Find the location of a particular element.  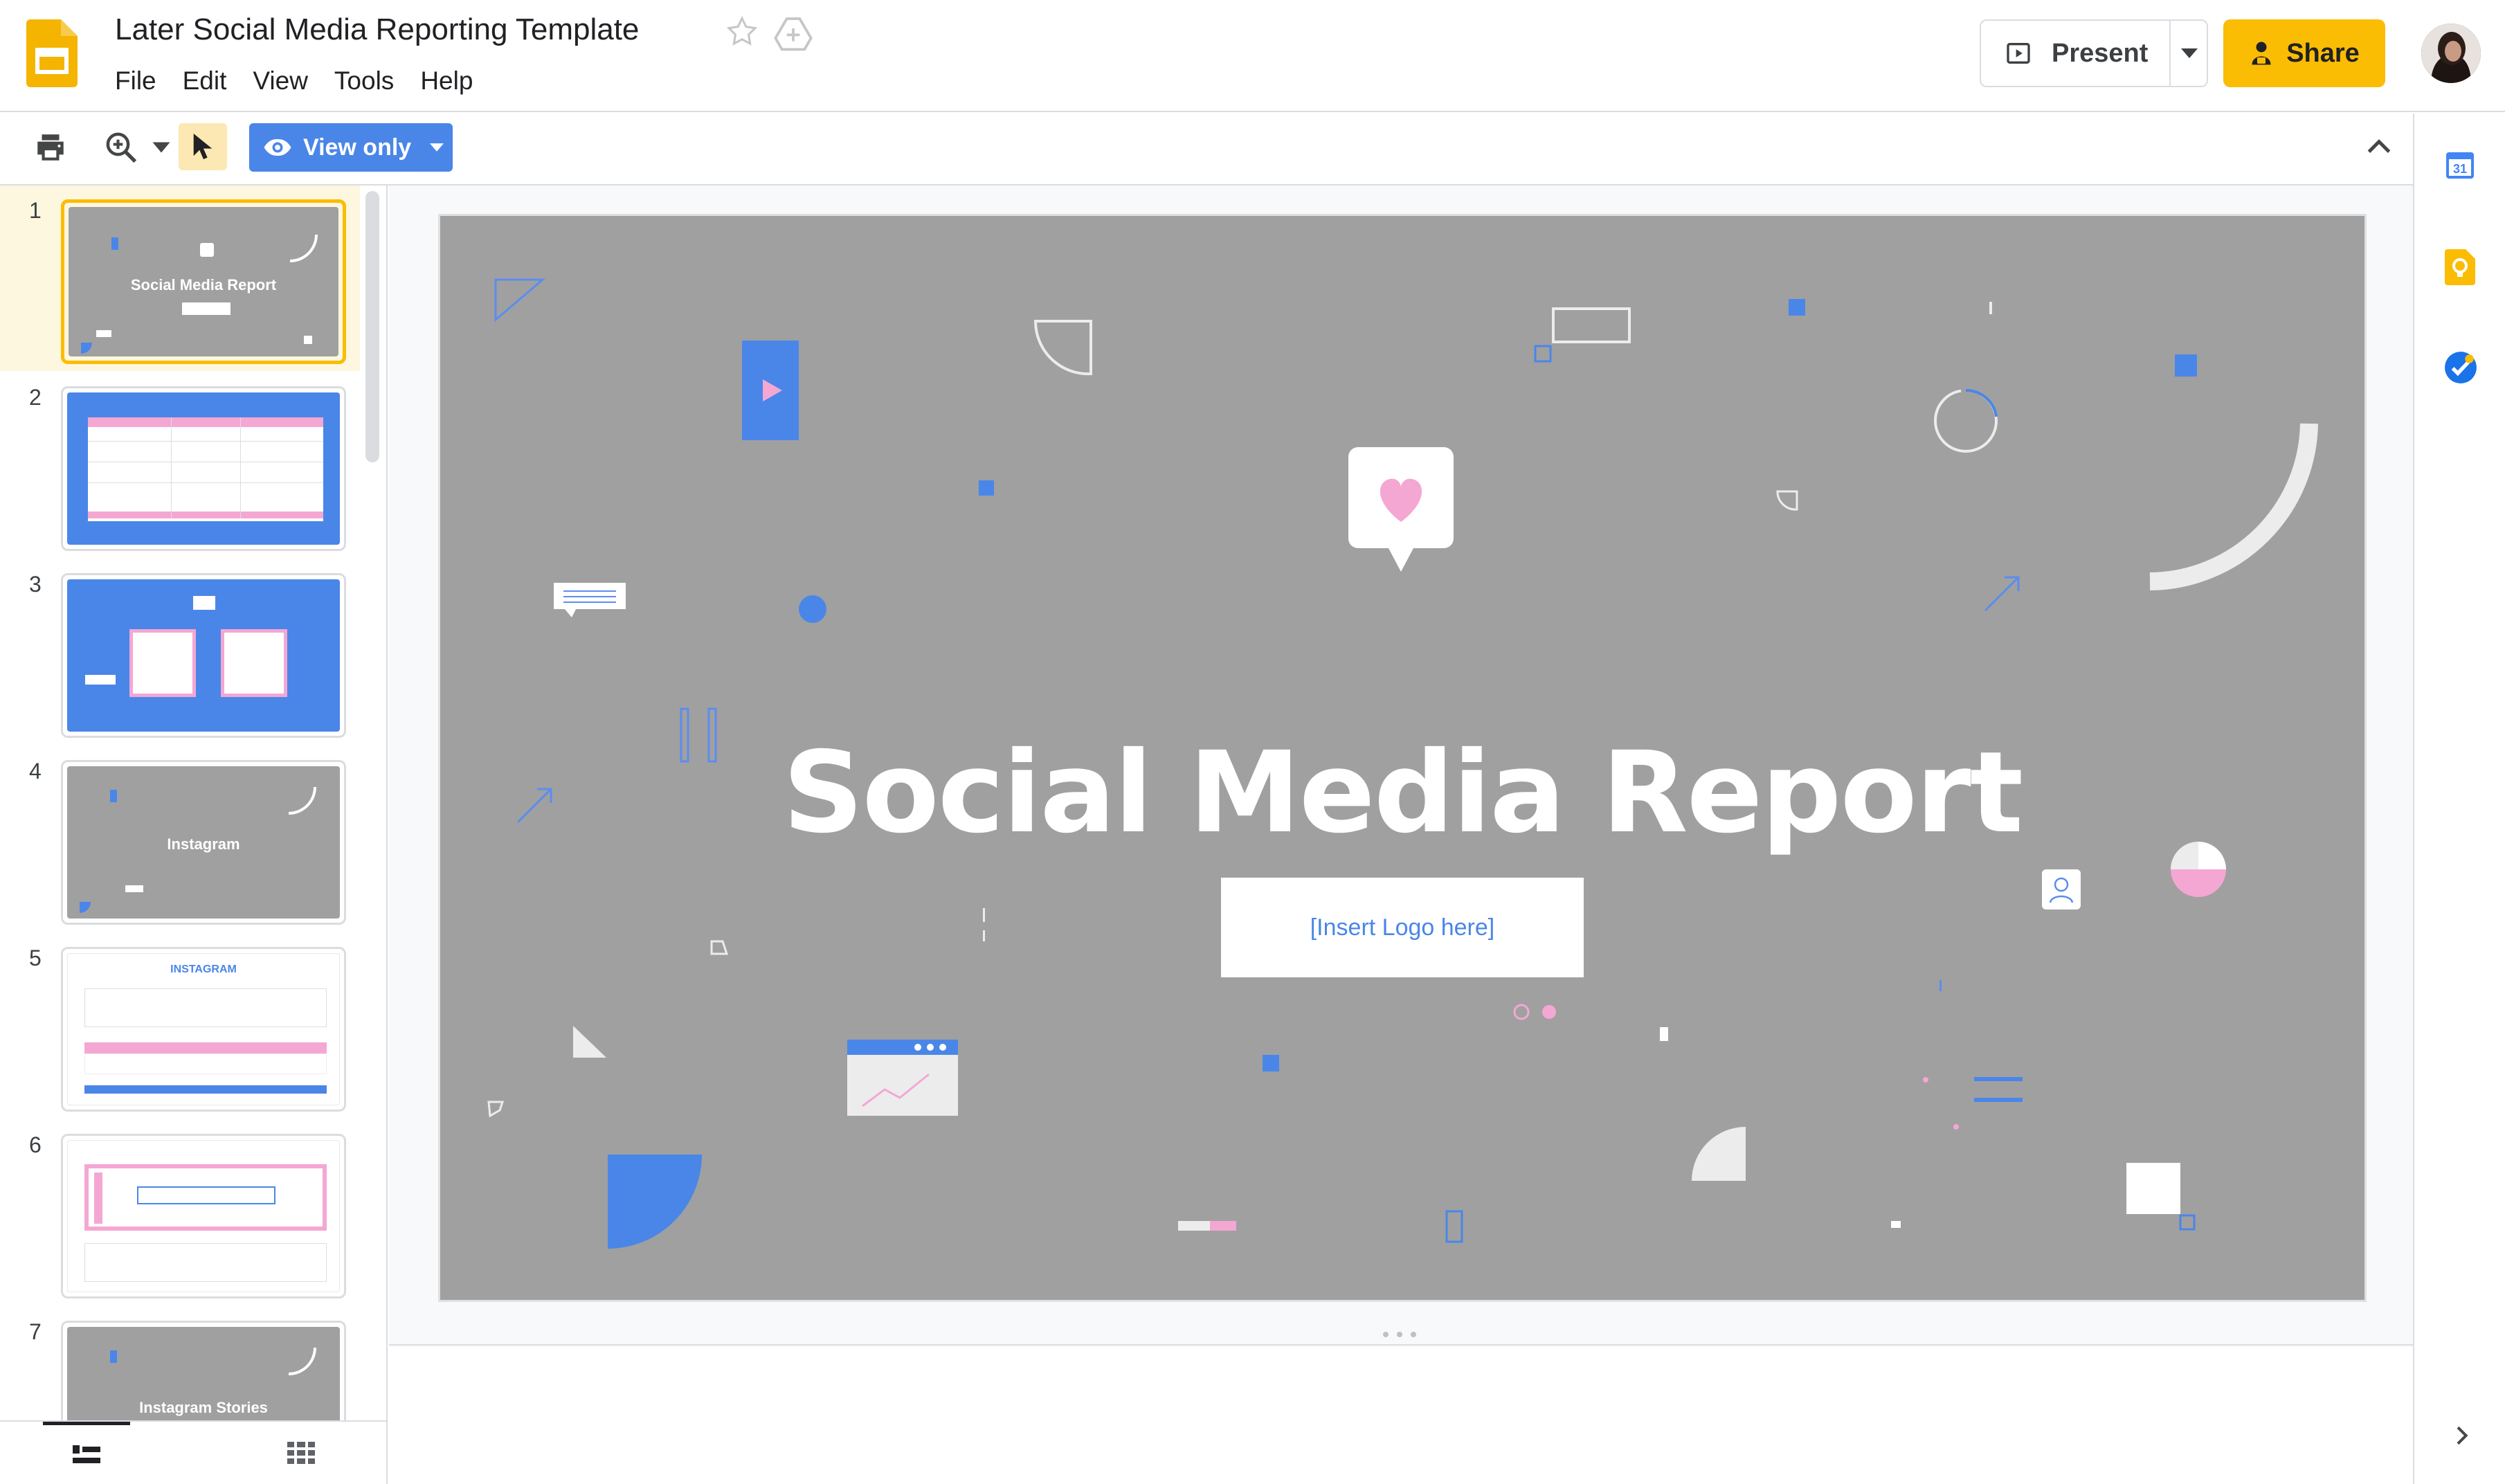

slides-logo-icon is located at coordinates (52, 53).